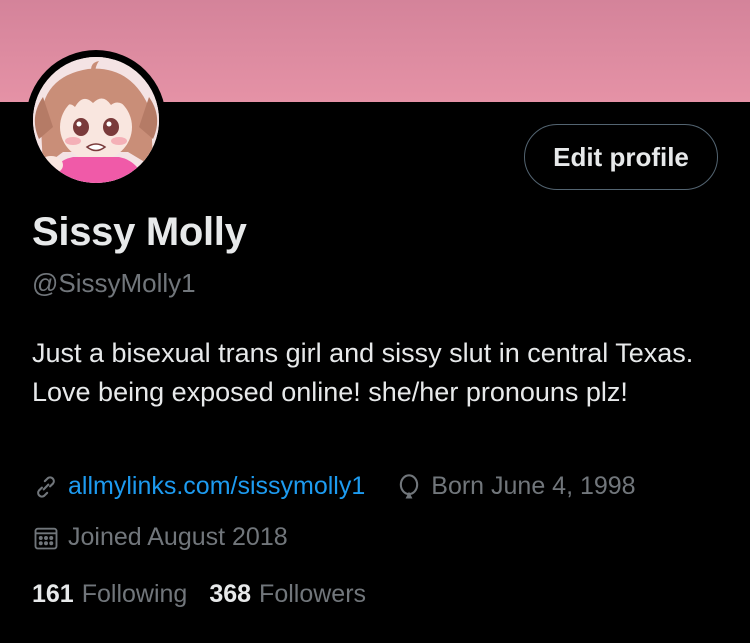 The height and width of the screenshot is (643, 750). I want to click on profile-meta-row-2: Joined August 2018, so click(160, 537).